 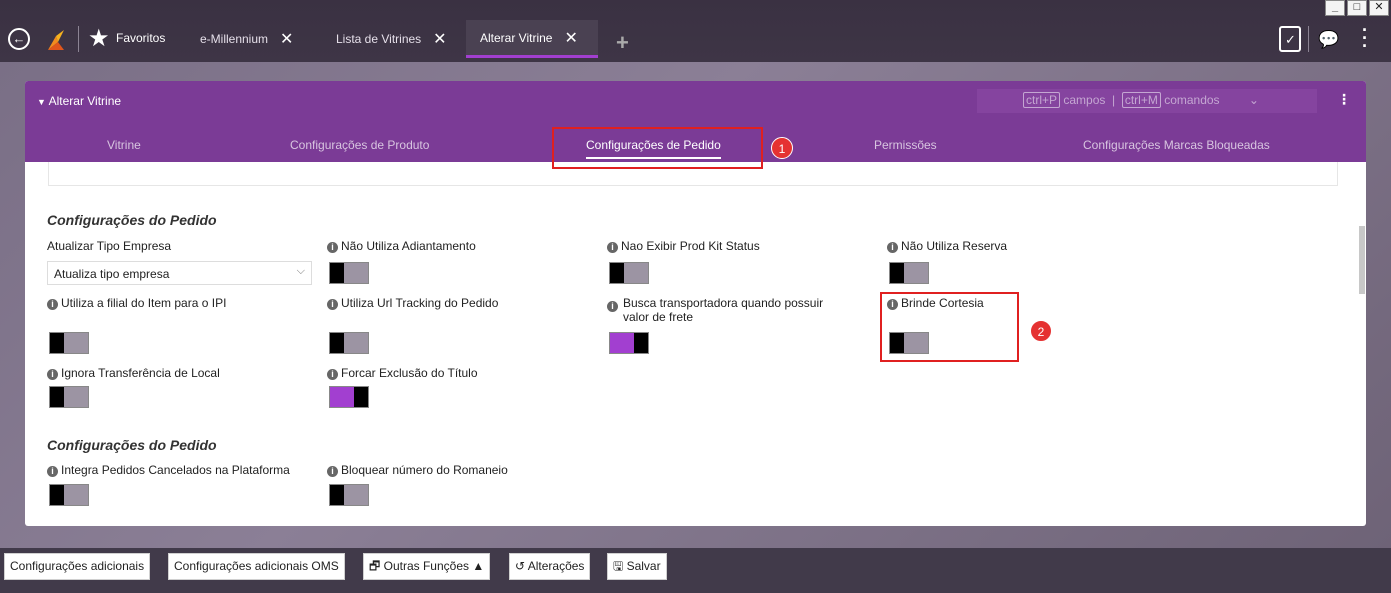 I want to click on tab-alterar-vitrine: Alterar Vitrine ✕, so click(x=532, y=39).